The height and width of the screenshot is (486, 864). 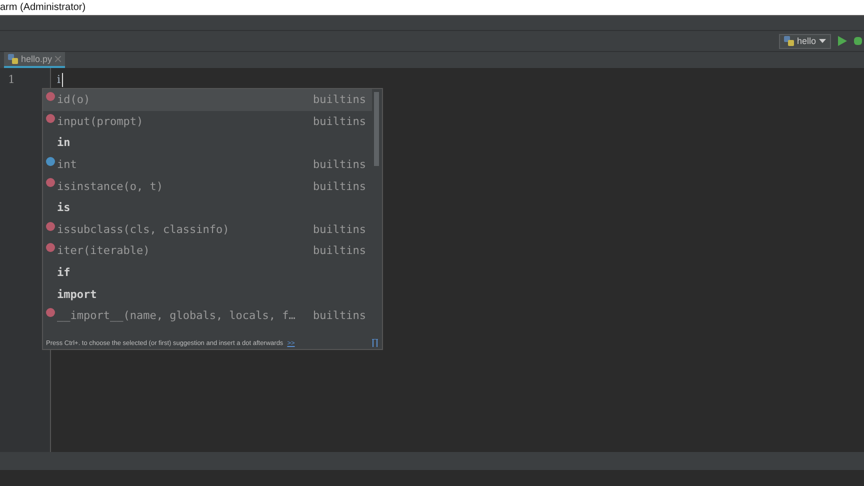 I want to click on run-icon, so click(x=842, y=41).